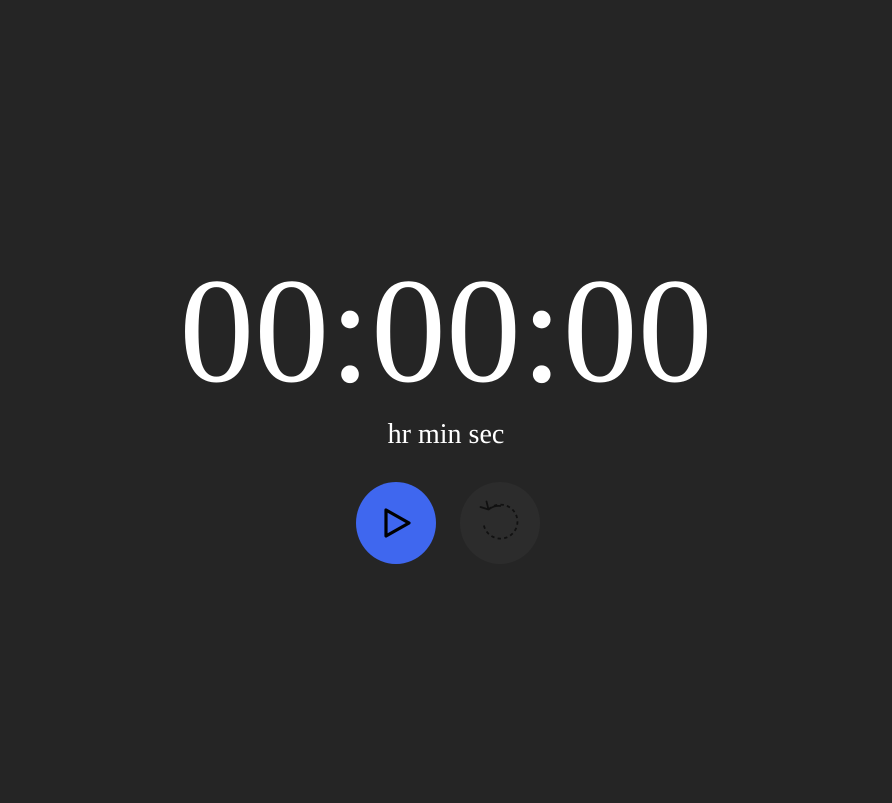 This screenshot has width=892, height=803. Describe the element at coordinates (254, 331) in the screenshot. I see `hours-value: 00` at that location.